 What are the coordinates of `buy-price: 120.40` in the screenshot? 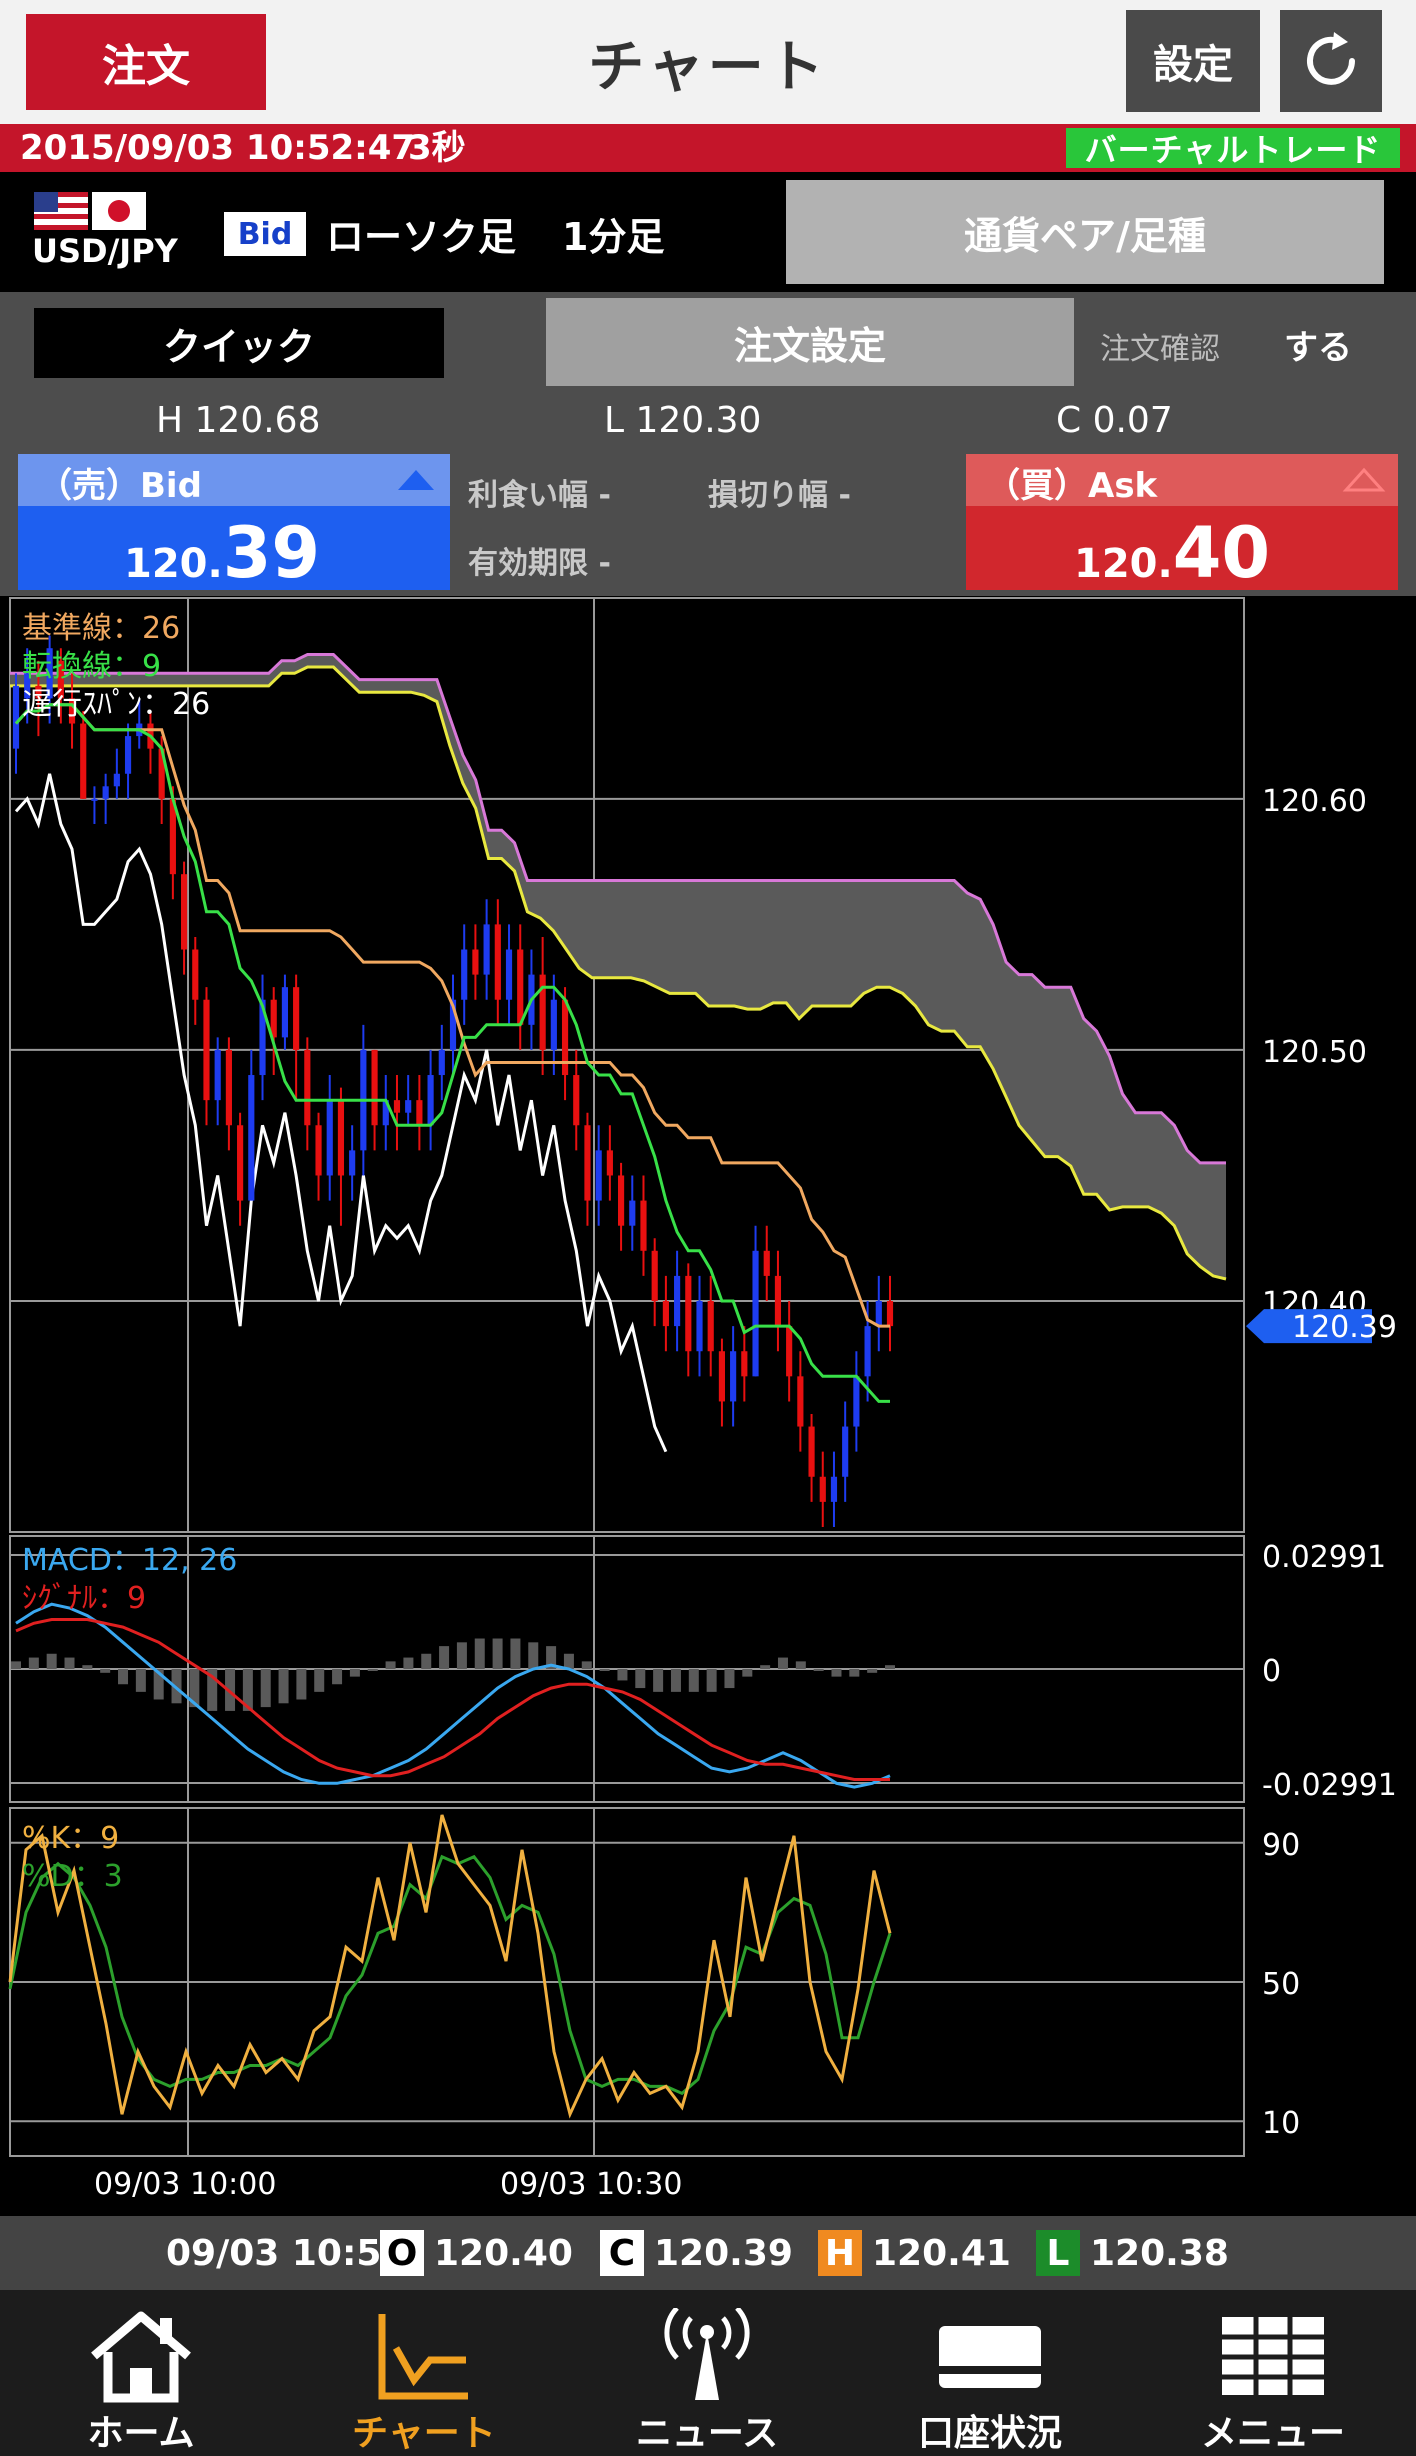 It's located at (1172, 553).